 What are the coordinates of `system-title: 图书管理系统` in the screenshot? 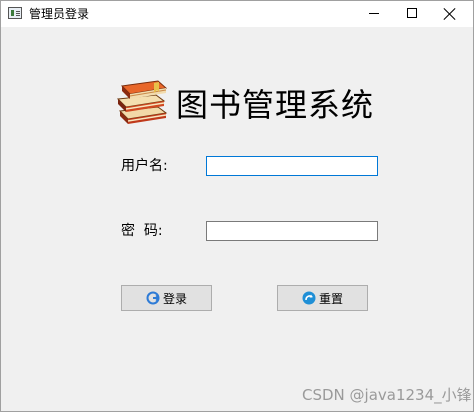 It's located at (275, 105).